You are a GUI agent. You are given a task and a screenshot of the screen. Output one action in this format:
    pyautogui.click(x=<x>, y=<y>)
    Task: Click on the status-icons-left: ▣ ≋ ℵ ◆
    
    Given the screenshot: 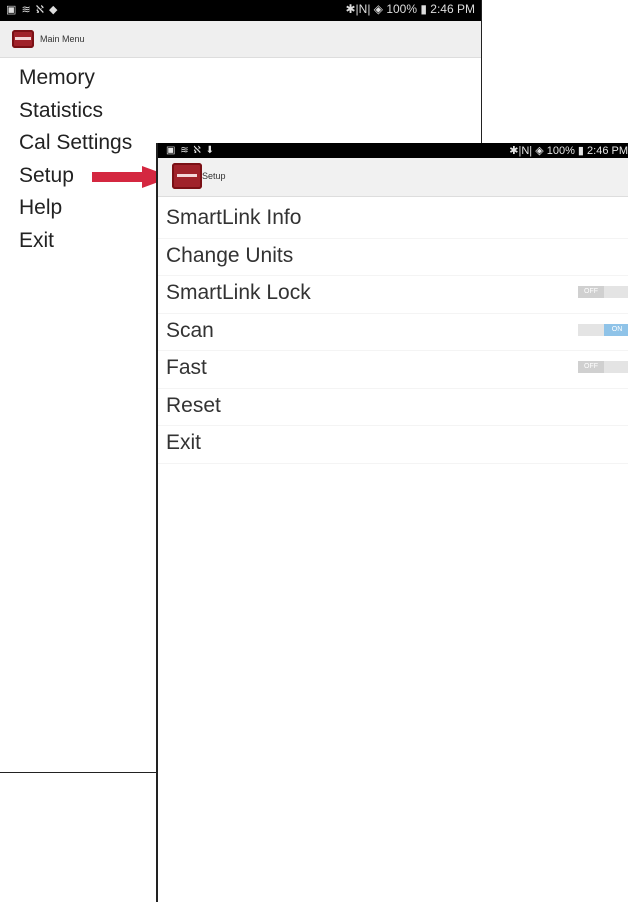 What is the action you would take?
    pyautogui.click(x=32, y=10)
    